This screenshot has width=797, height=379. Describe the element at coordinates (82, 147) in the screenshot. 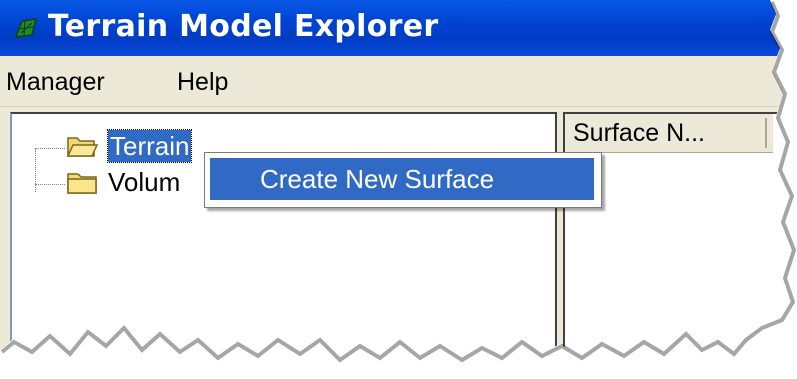

I see `folder-open-icon` at that location.